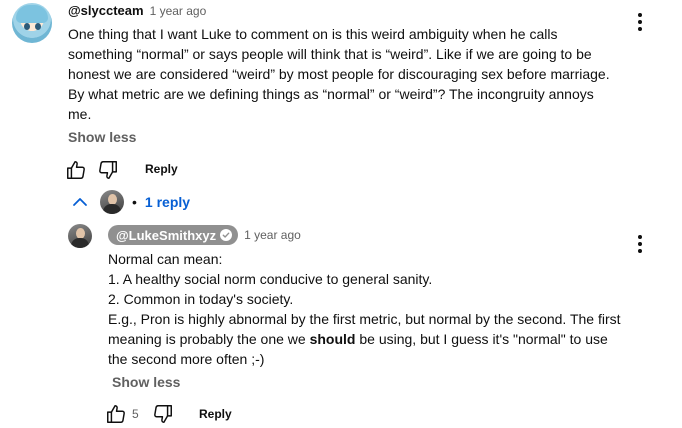  I want to click on reply-author-handle: @LukeSmithxyz, so click(166, 235).